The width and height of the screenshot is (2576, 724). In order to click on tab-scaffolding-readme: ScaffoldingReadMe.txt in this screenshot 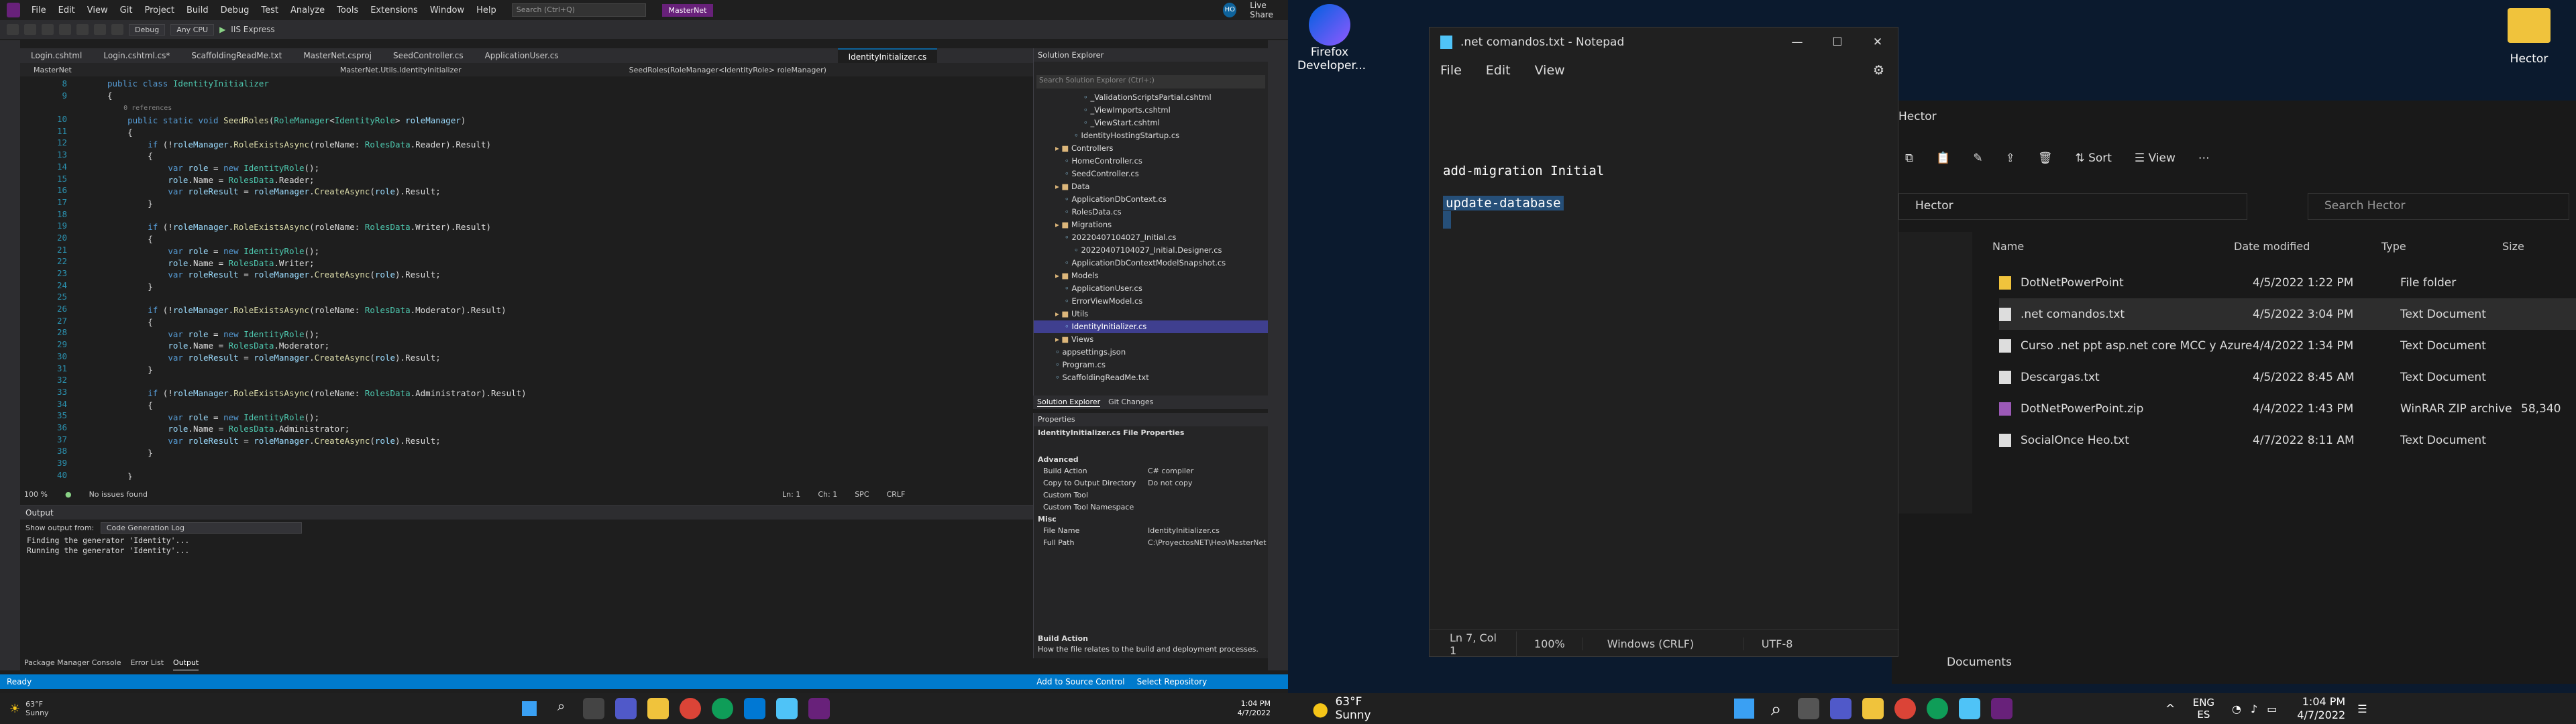, I will do `click(236, 55)`.